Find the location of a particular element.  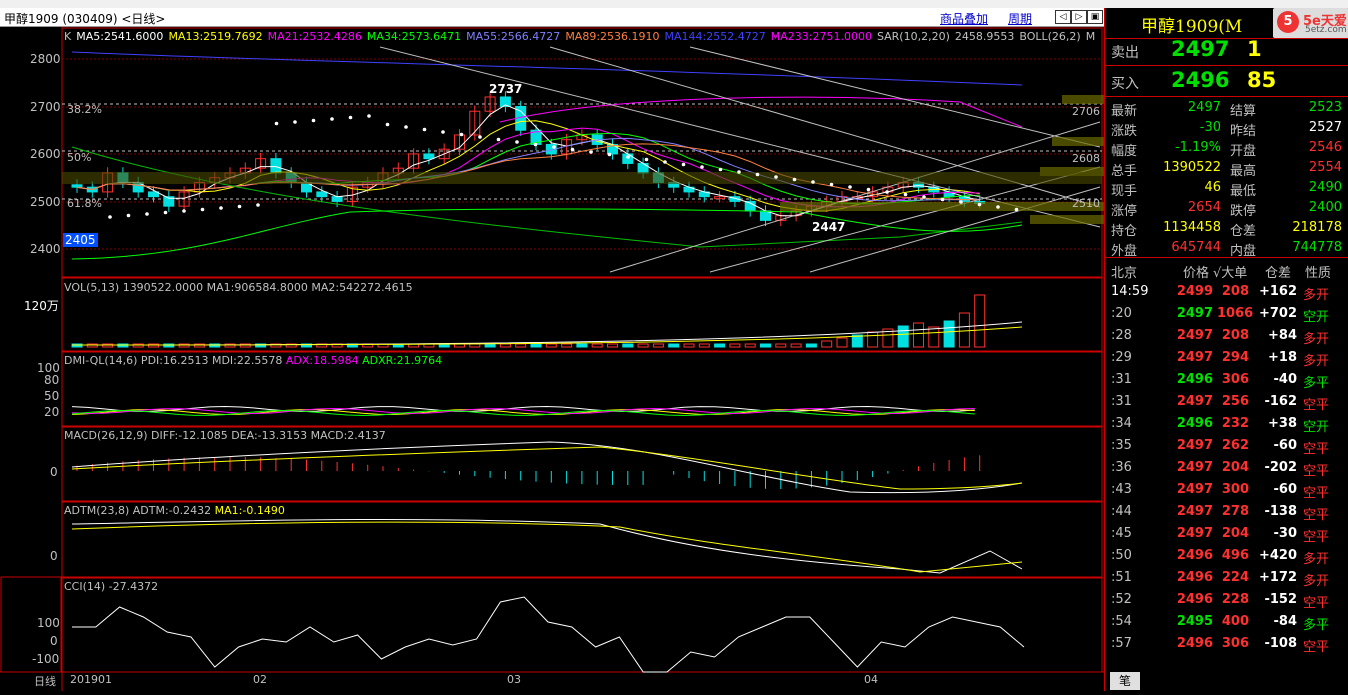

tick-row: :45 2497 204 -30 空平 is located at coordinates (1226, 534).